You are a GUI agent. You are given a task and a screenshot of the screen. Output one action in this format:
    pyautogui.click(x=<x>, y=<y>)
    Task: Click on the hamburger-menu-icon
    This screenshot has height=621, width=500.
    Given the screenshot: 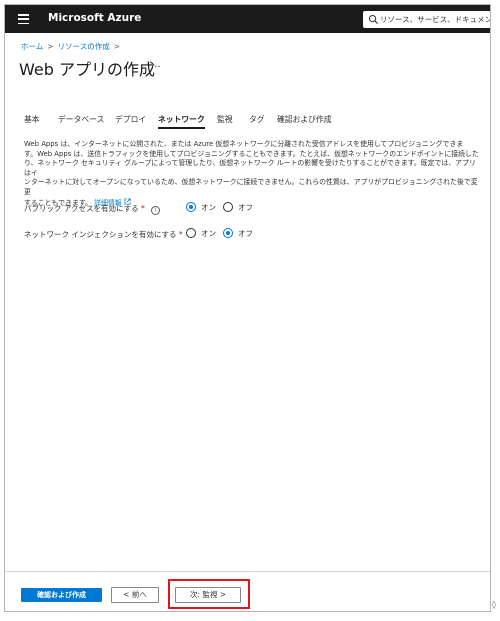 What is the action you would take?
    pyautogui.click(x=23, y=19)
    